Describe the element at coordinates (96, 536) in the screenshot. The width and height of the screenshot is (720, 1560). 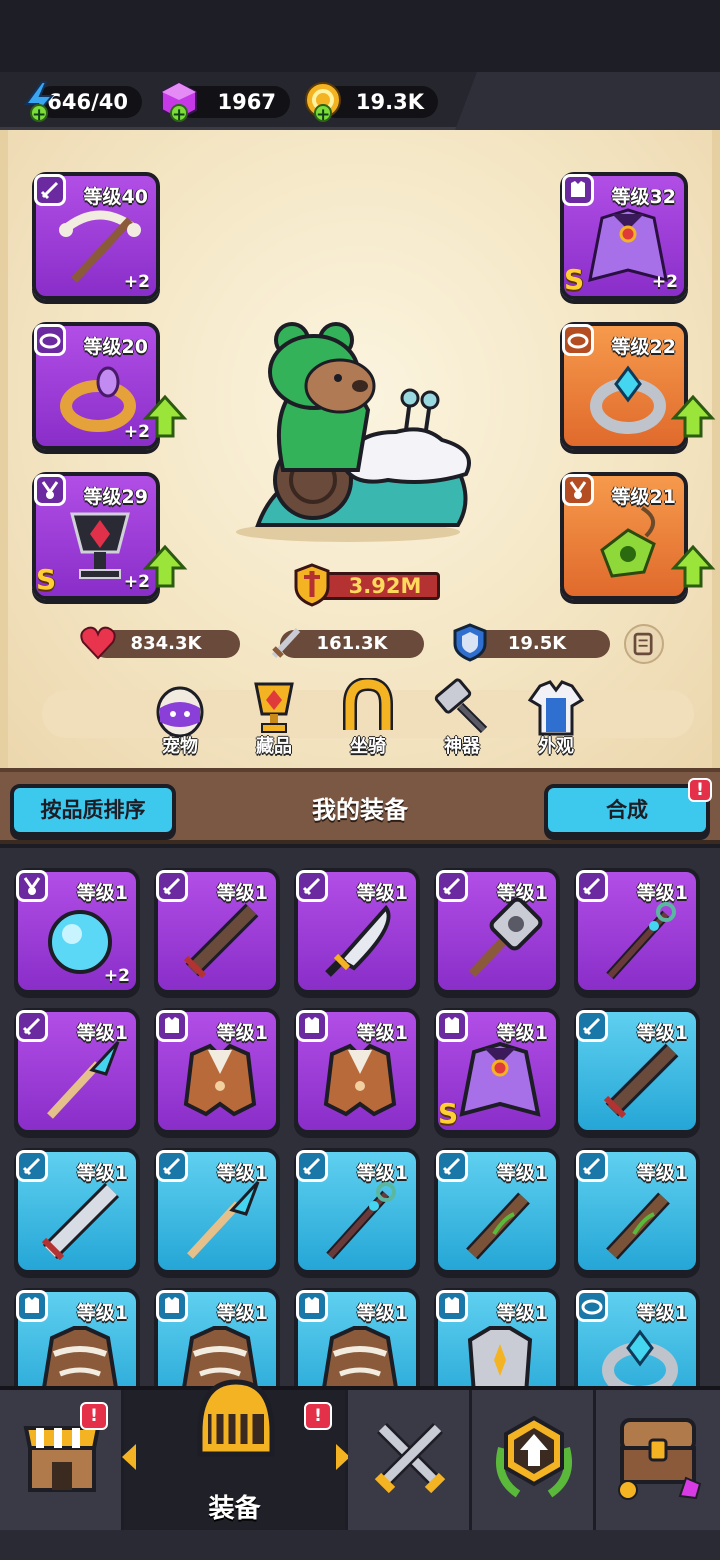
I see `slot-amulet: 等级29 S +2` at that location.